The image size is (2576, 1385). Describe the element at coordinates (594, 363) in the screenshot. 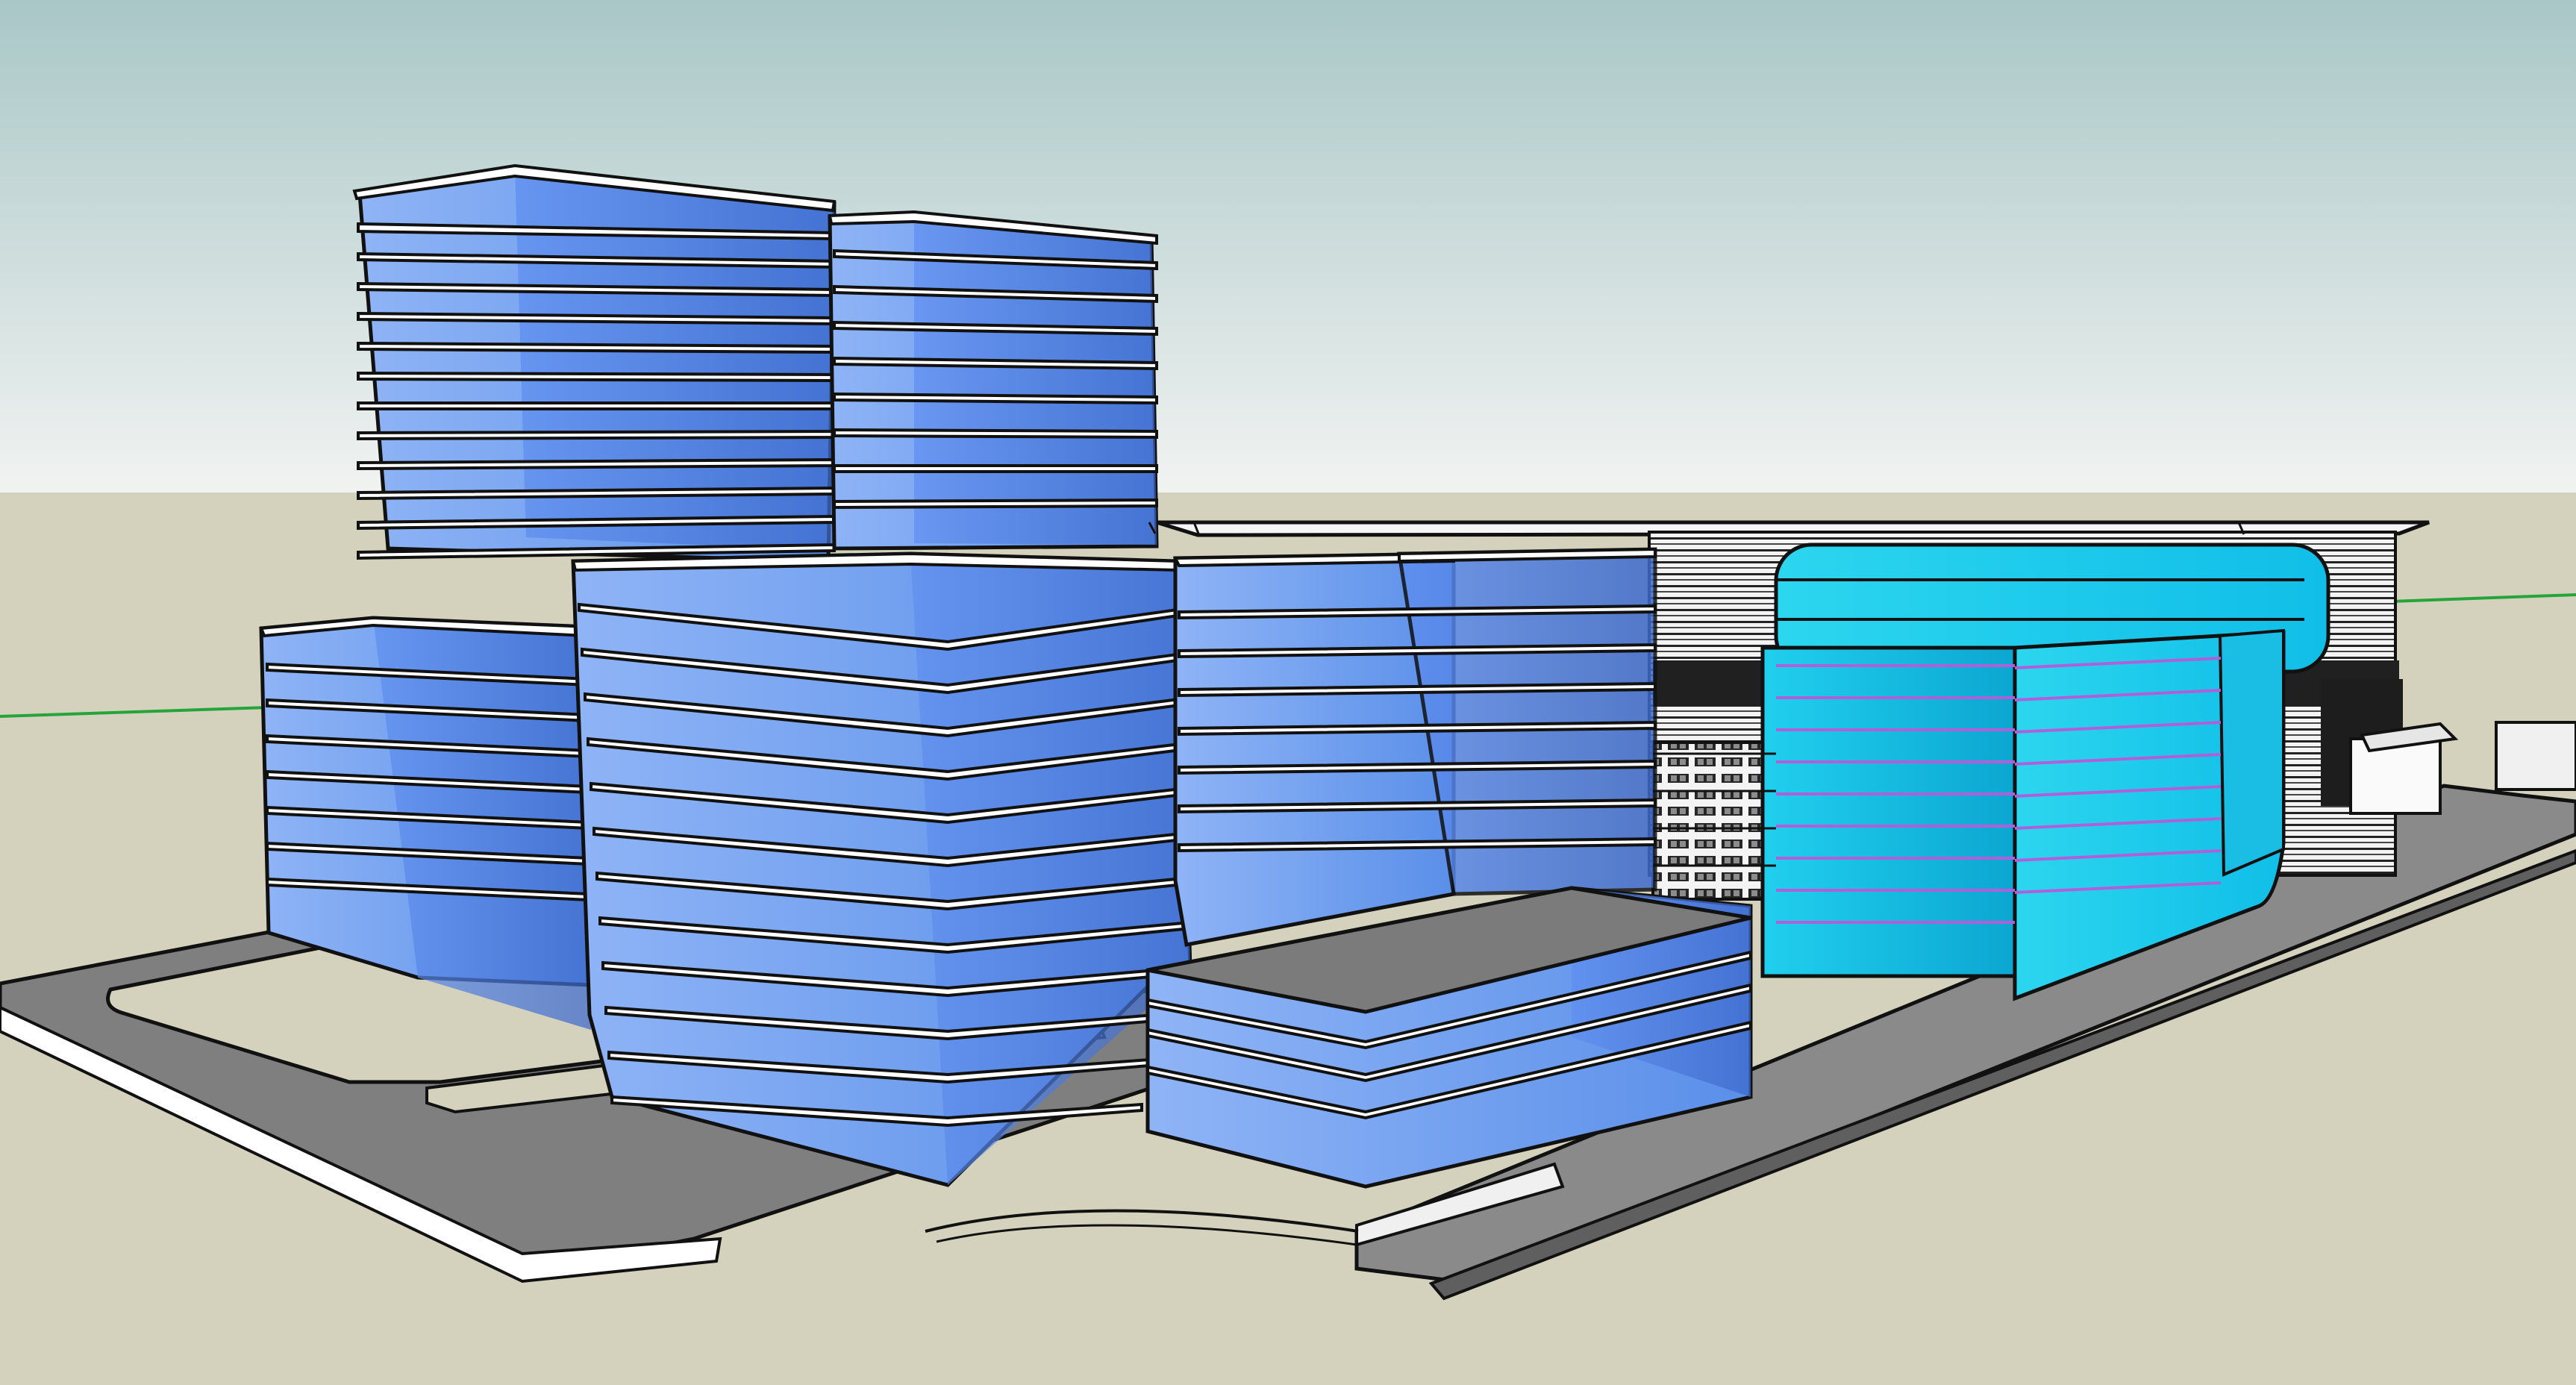

I see `tower-left-tall` at that location.